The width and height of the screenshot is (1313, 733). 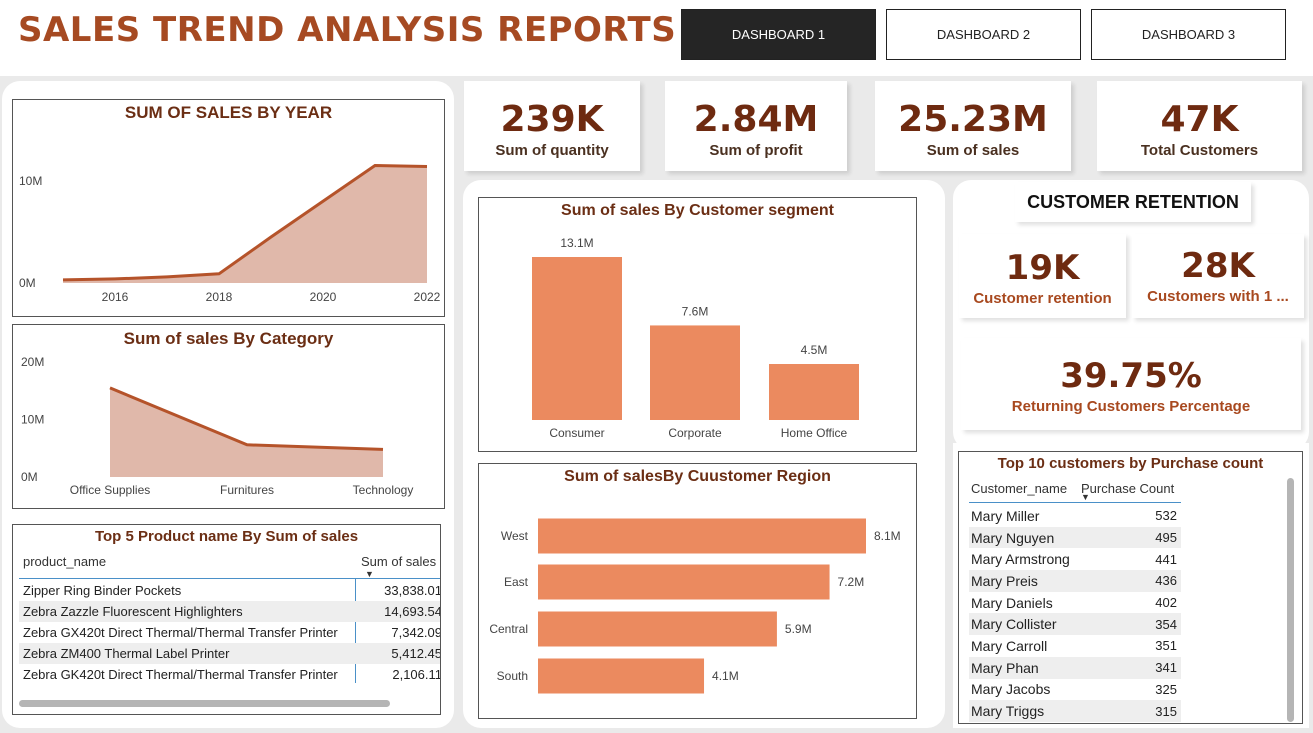 I want to click on top-products-title: Top 5 Product name By Sum of sales, so click(x=226, y=536).